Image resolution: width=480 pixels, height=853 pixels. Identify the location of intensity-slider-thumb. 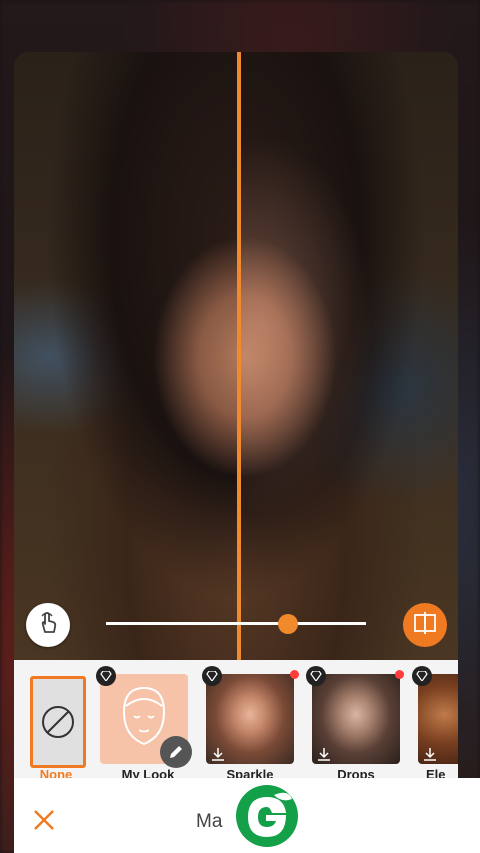
(288, 624).